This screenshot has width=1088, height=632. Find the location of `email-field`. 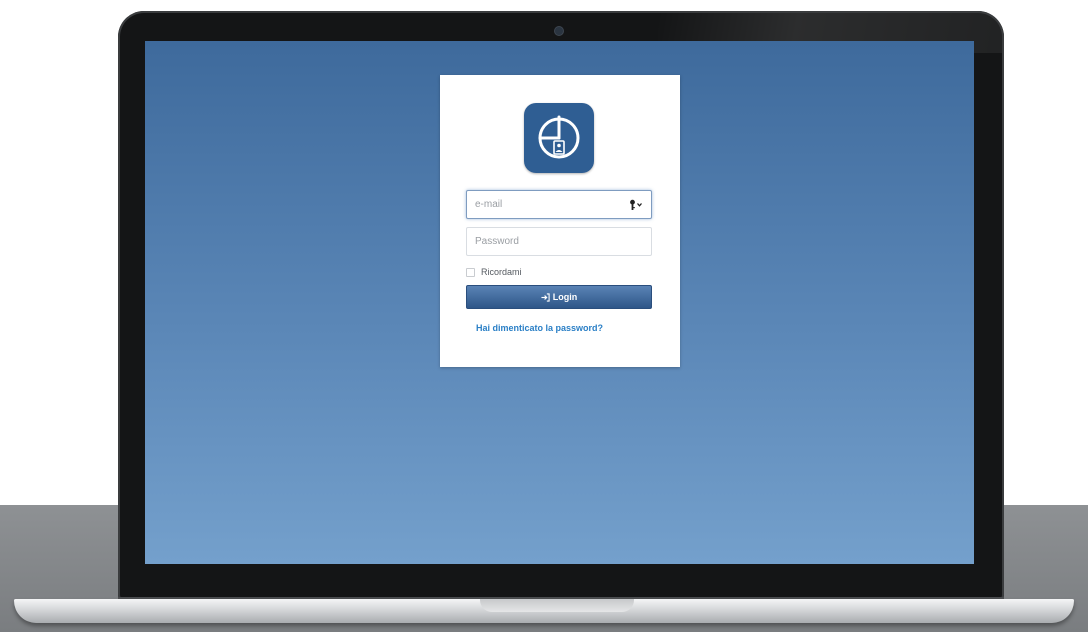

email-field is located at coordinates (559, 204).